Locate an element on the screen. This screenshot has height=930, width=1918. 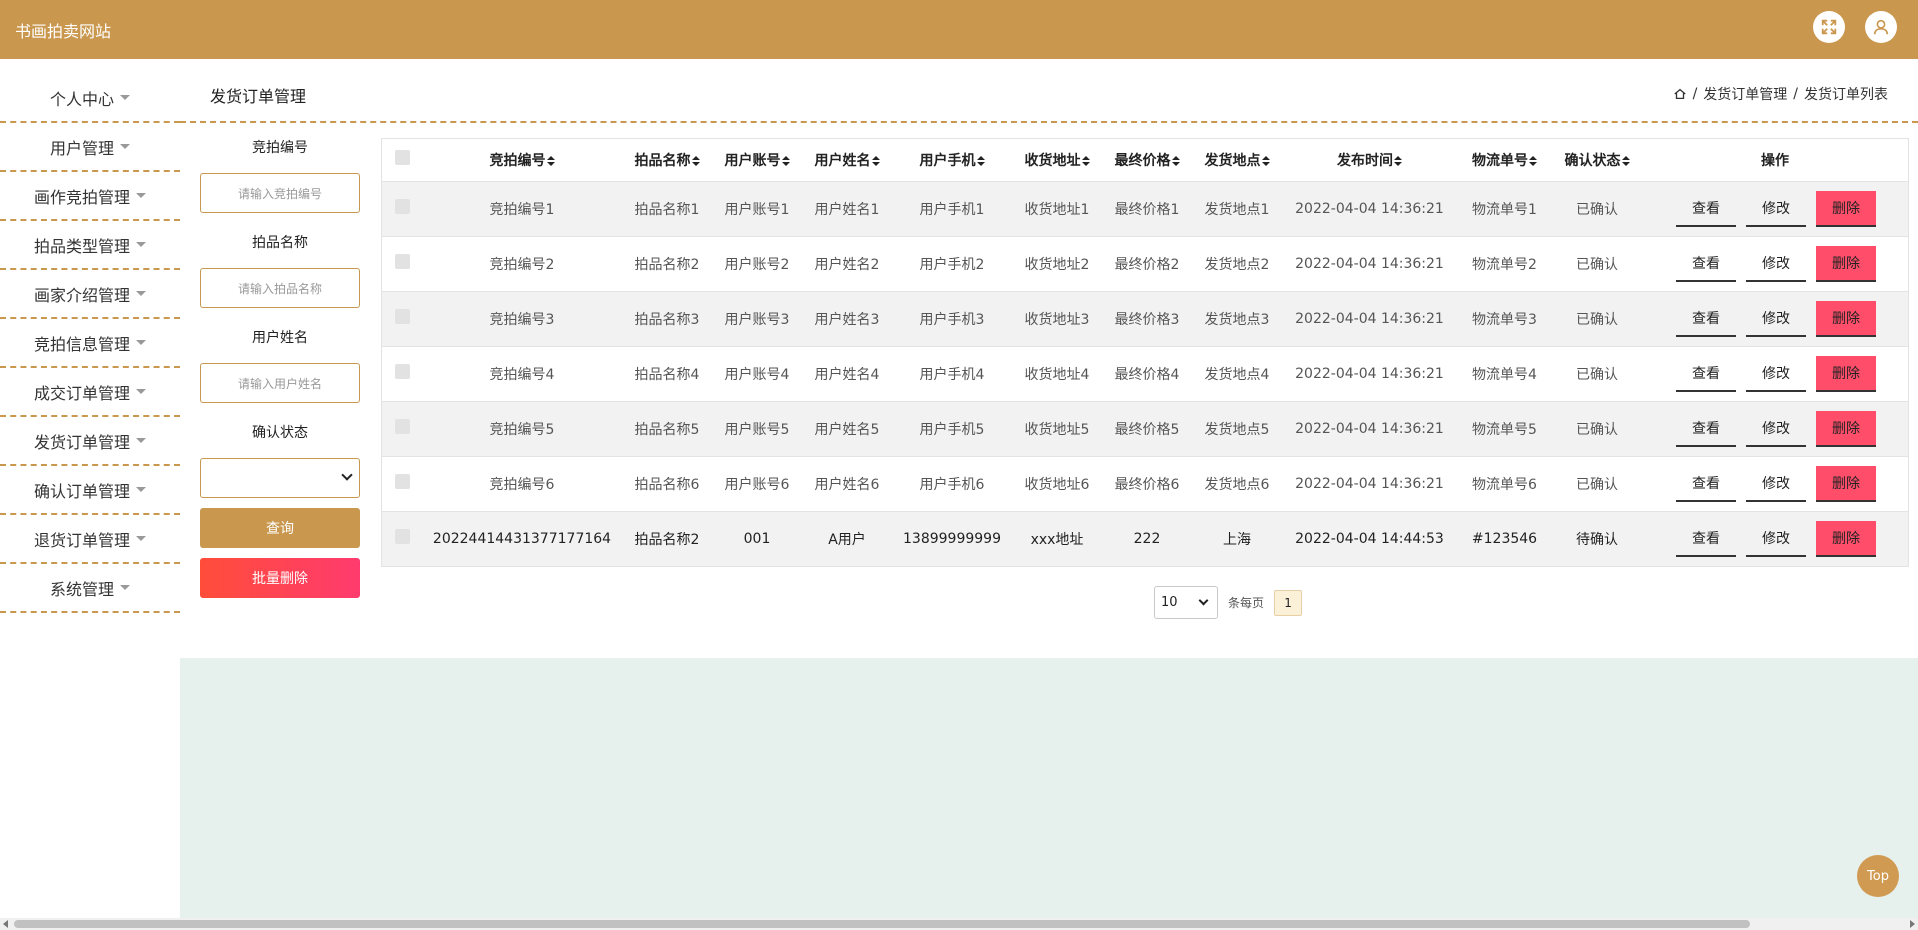
table-cell: 物流单号6 is located at coordinates (1504, 484).